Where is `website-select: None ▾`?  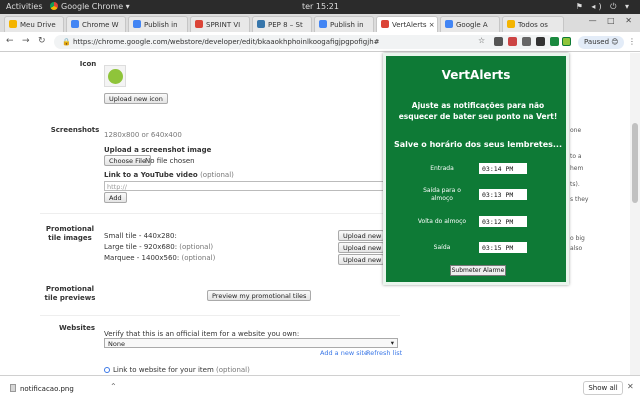 website-select: None ▾ is located at coordinates (251, 343).